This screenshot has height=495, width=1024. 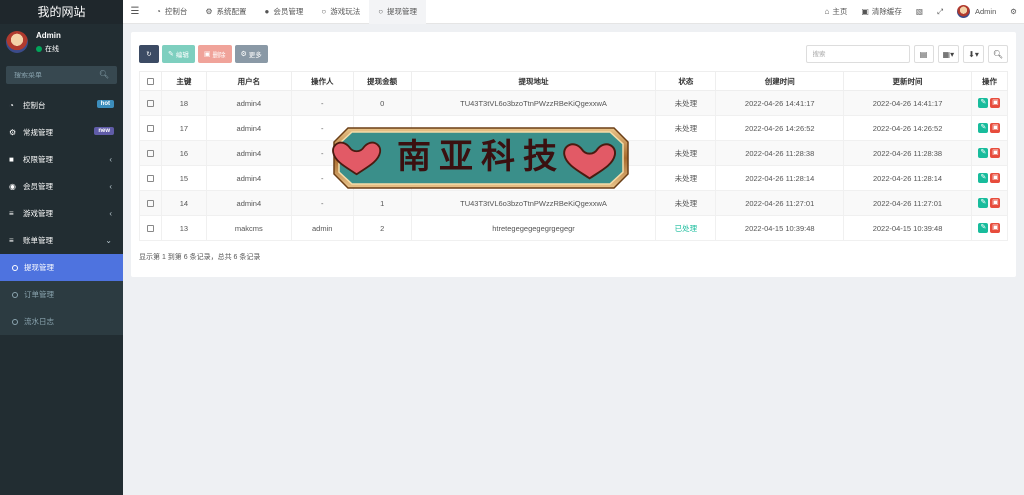 I want to click on menu-toggle-icon: ☰, so click(x=135, y=11).